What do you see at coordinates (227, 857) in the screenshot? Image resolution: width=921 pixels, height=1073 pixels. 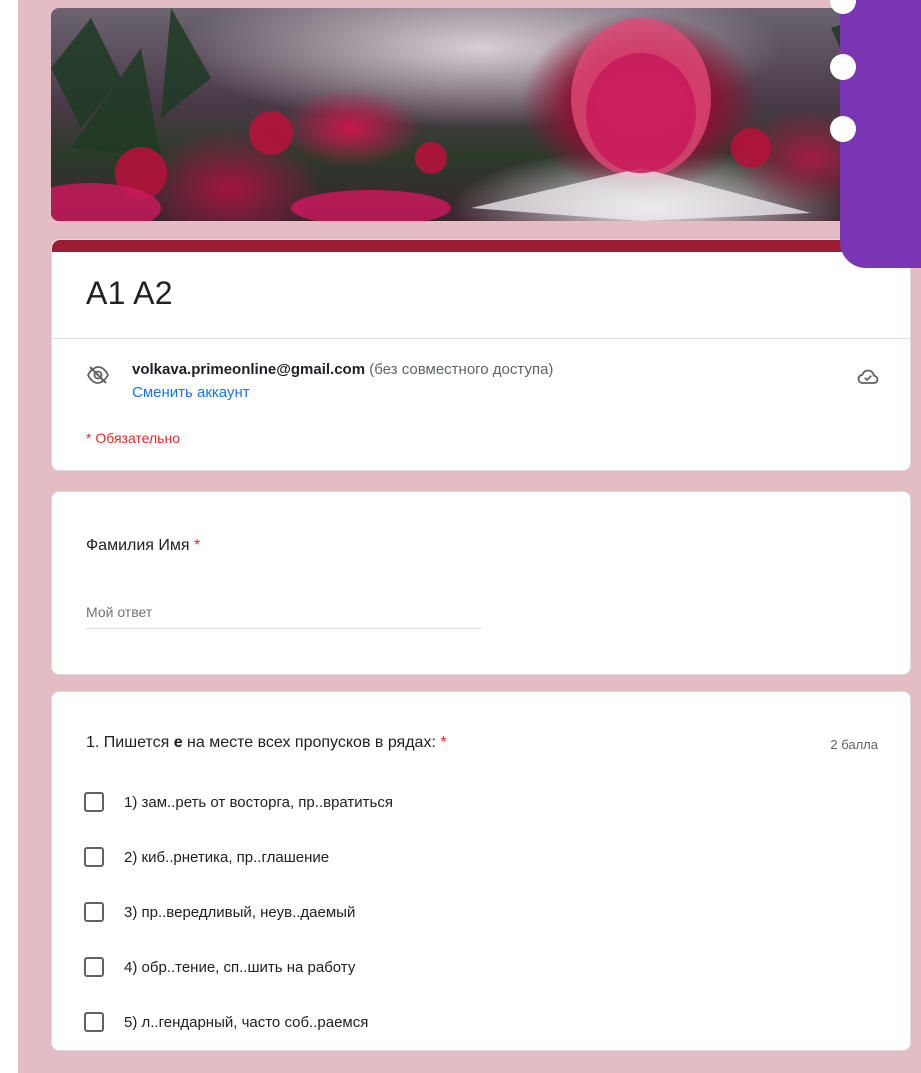 I see `option-label: 2) киб..рнетика, пр..глашение` at bounding box center [227, 857].